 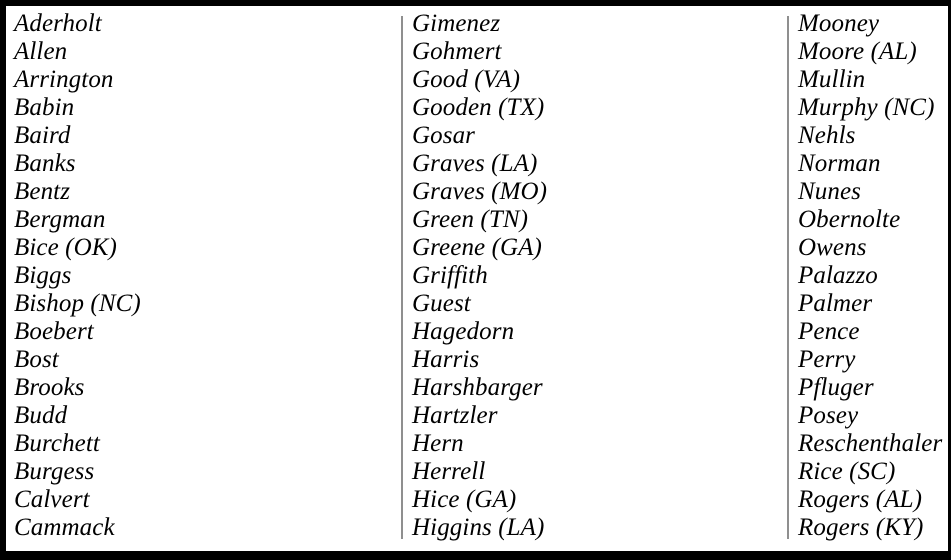 I want to click on list-item: Gooden (TX), so click(x=478, y=107).